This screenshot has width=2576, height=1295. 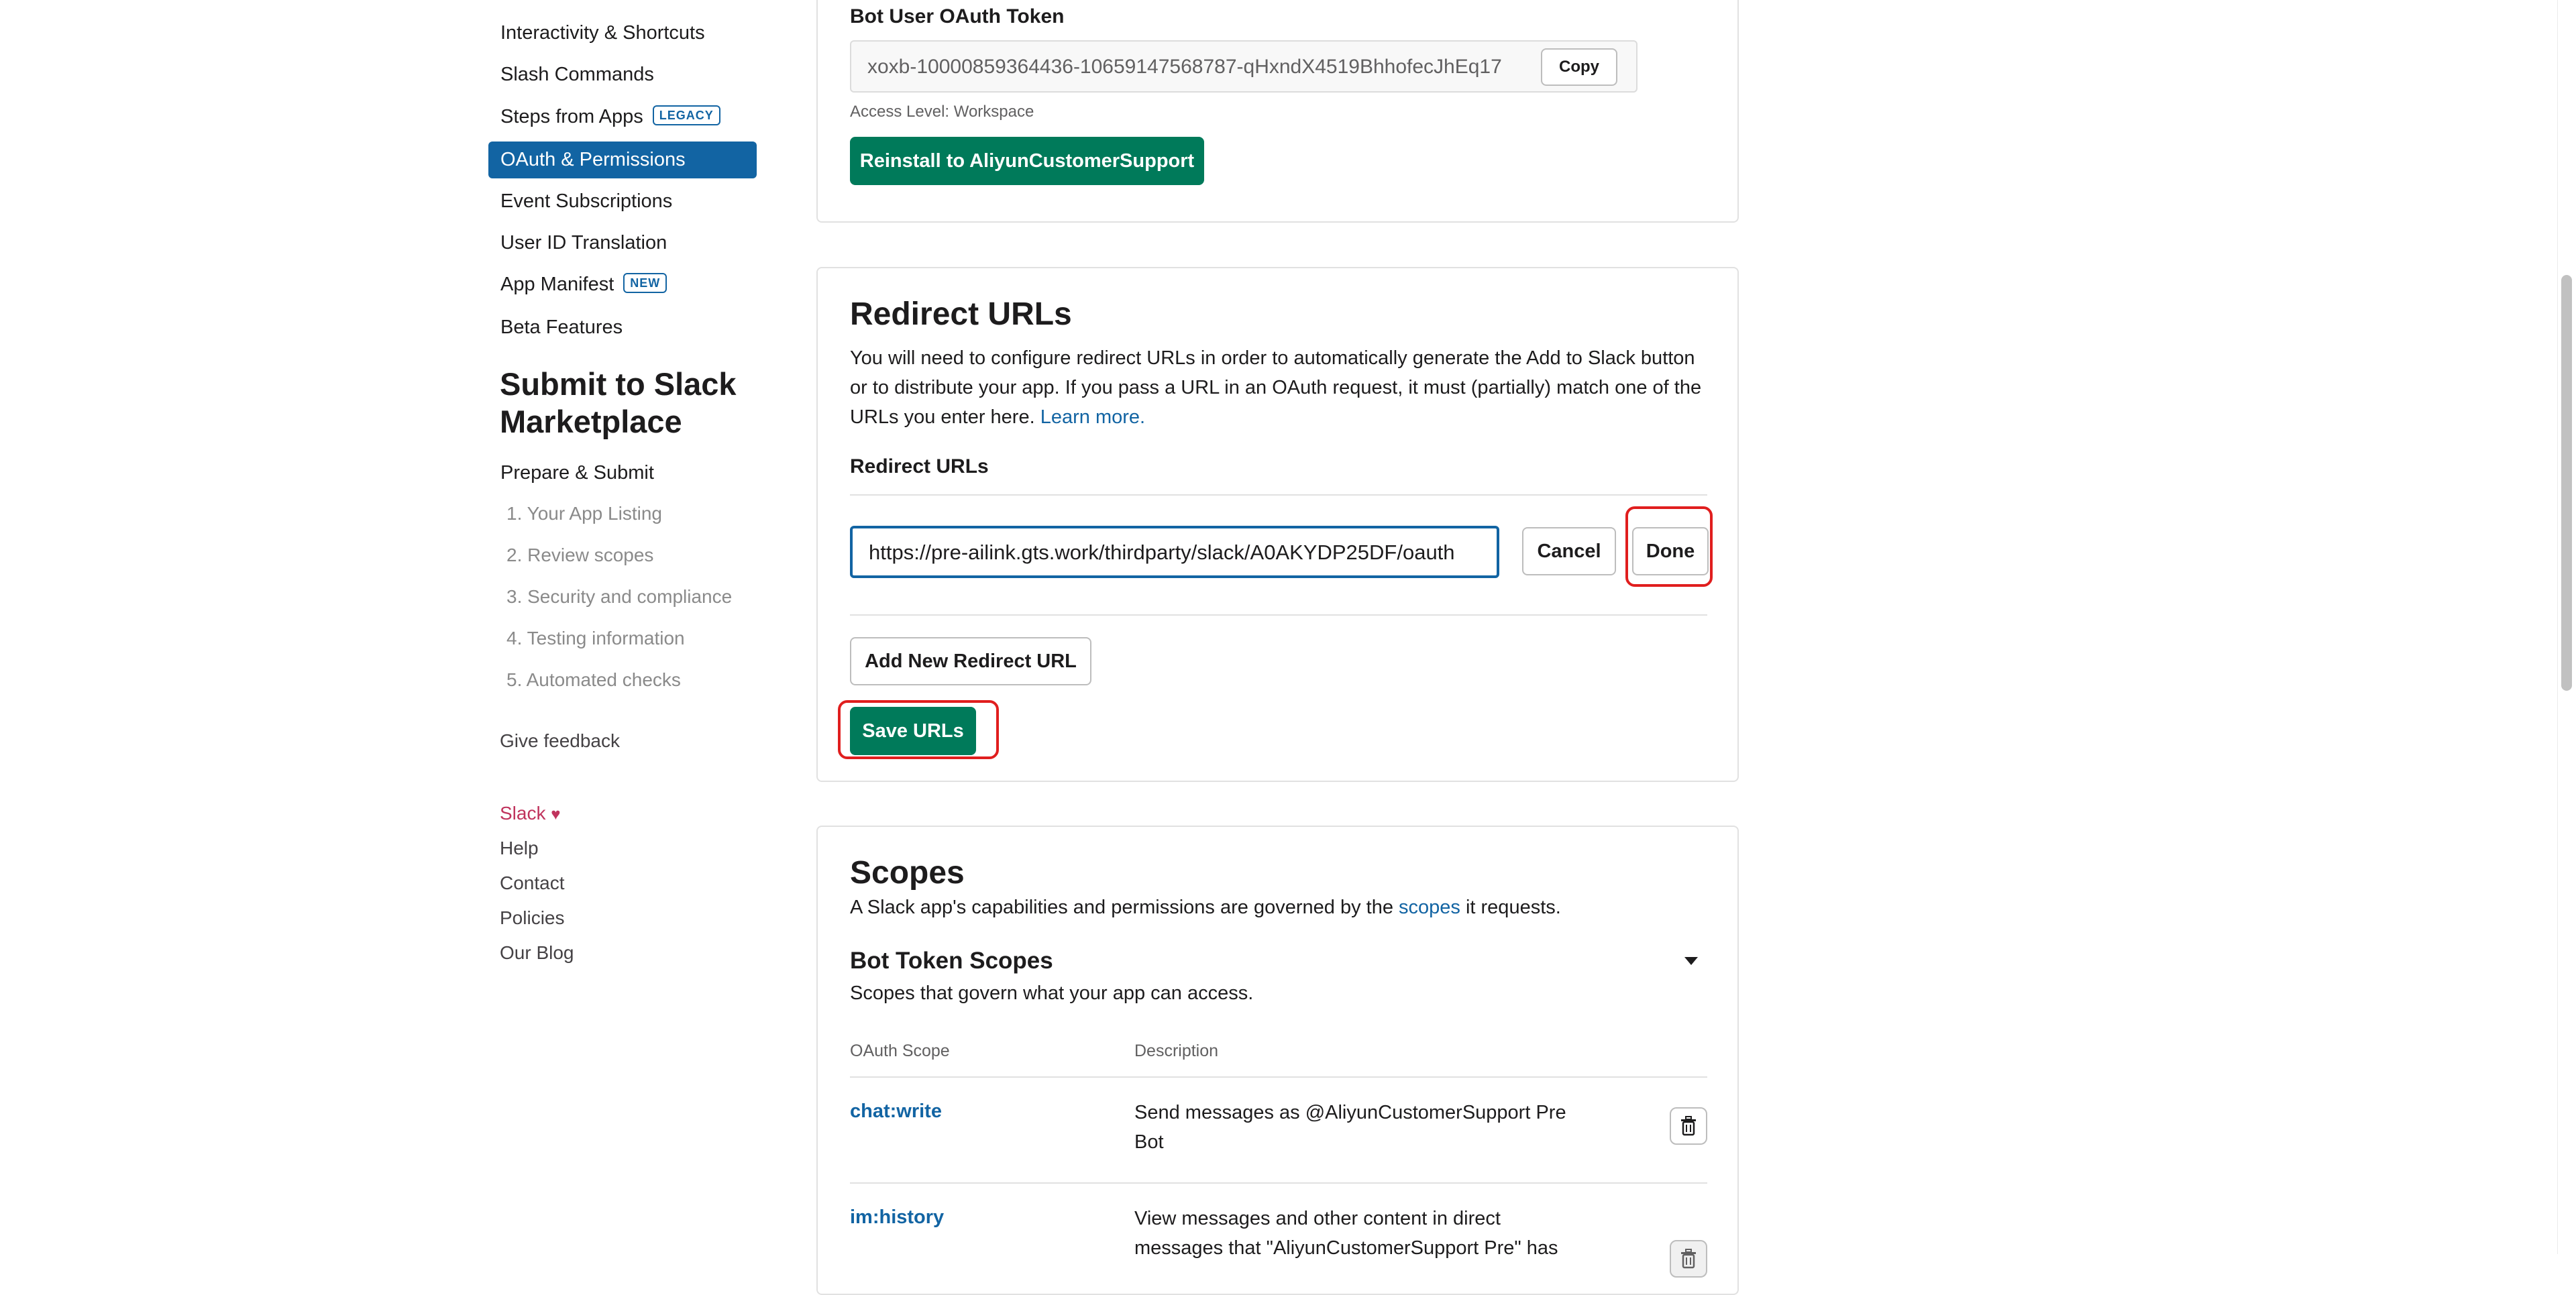 I want to click on policies-link: Policies, so click(x=532, y=918).